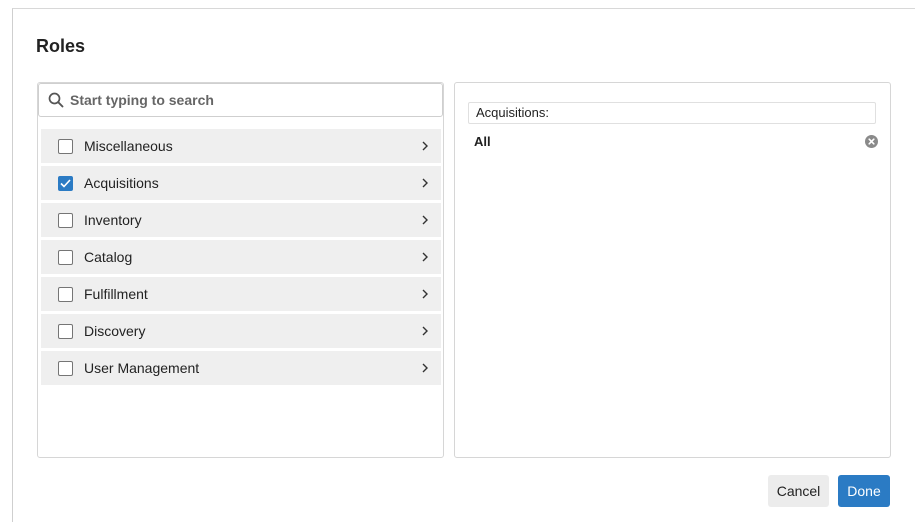 This screenshot has width=915, height=522. I want to click on role-label: Acquisitions, so click(121, 183).